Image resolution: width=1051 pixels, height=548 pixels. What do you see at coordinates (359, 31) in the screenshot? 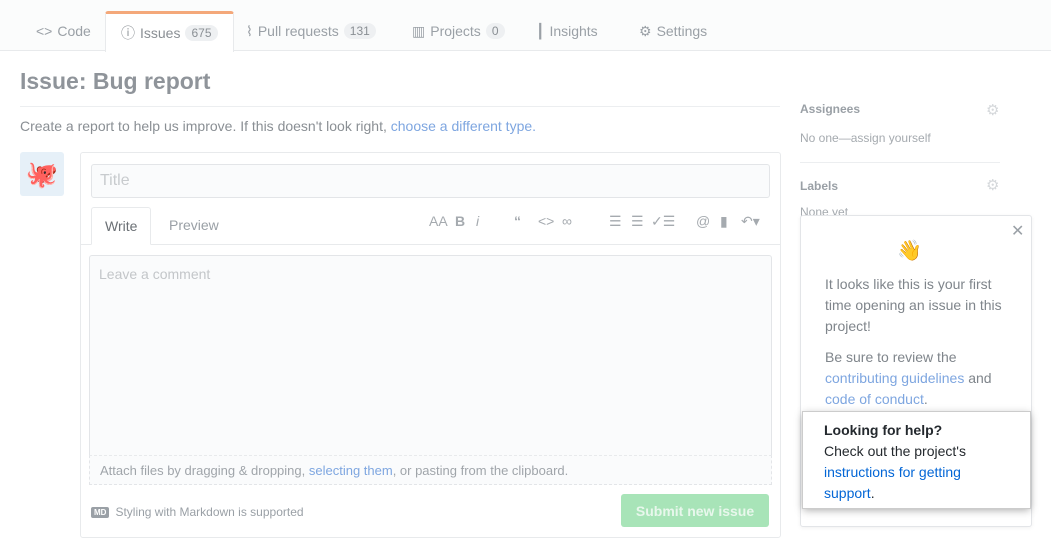
I see `pr-count: 131` at bounding box center [359, 31].